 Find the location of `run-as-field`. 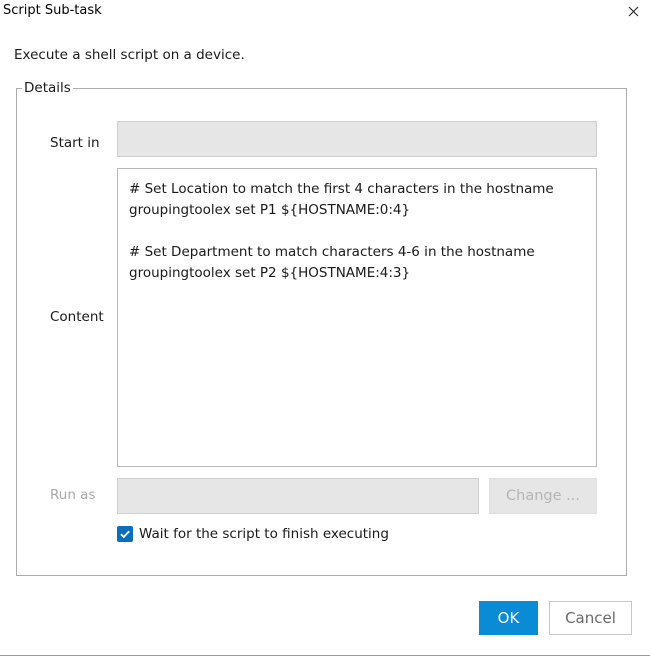

run-as-field is located at coordinates (298, 496).